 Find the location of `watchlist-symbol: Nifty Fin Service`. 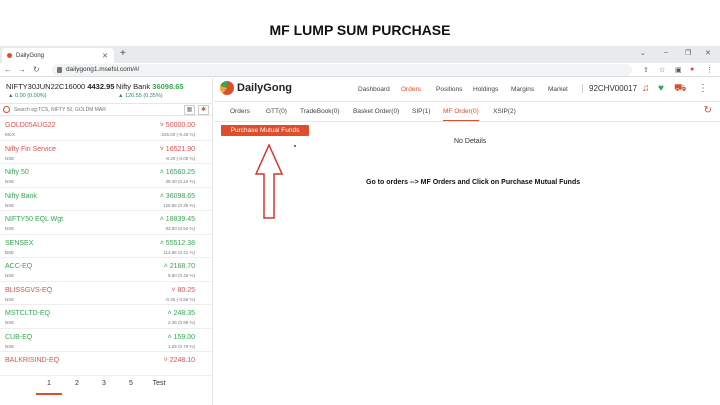

watchlist-symbol: Nifty Fin Service is located at coordinates (30, 149).